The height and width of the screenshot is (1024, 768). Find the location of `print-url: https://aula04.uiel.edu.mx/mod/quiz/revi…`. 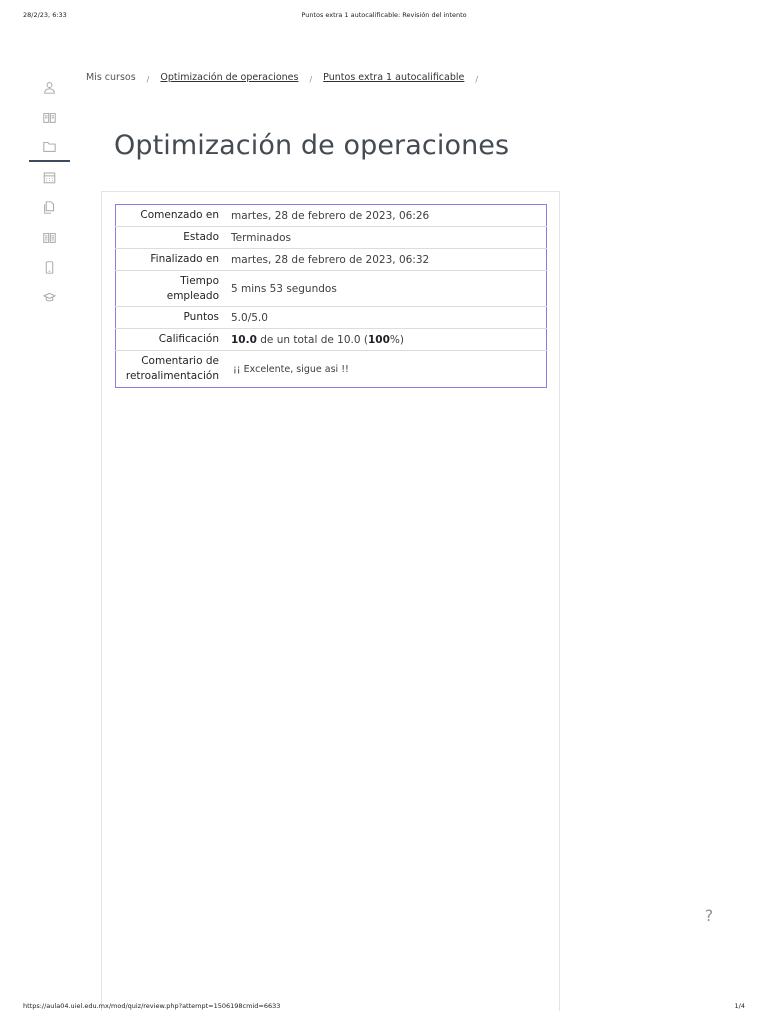

print-url: https://aula04.uiel.edu.mx/mod/quiz/revi… is located at coordinates (152, 1006).